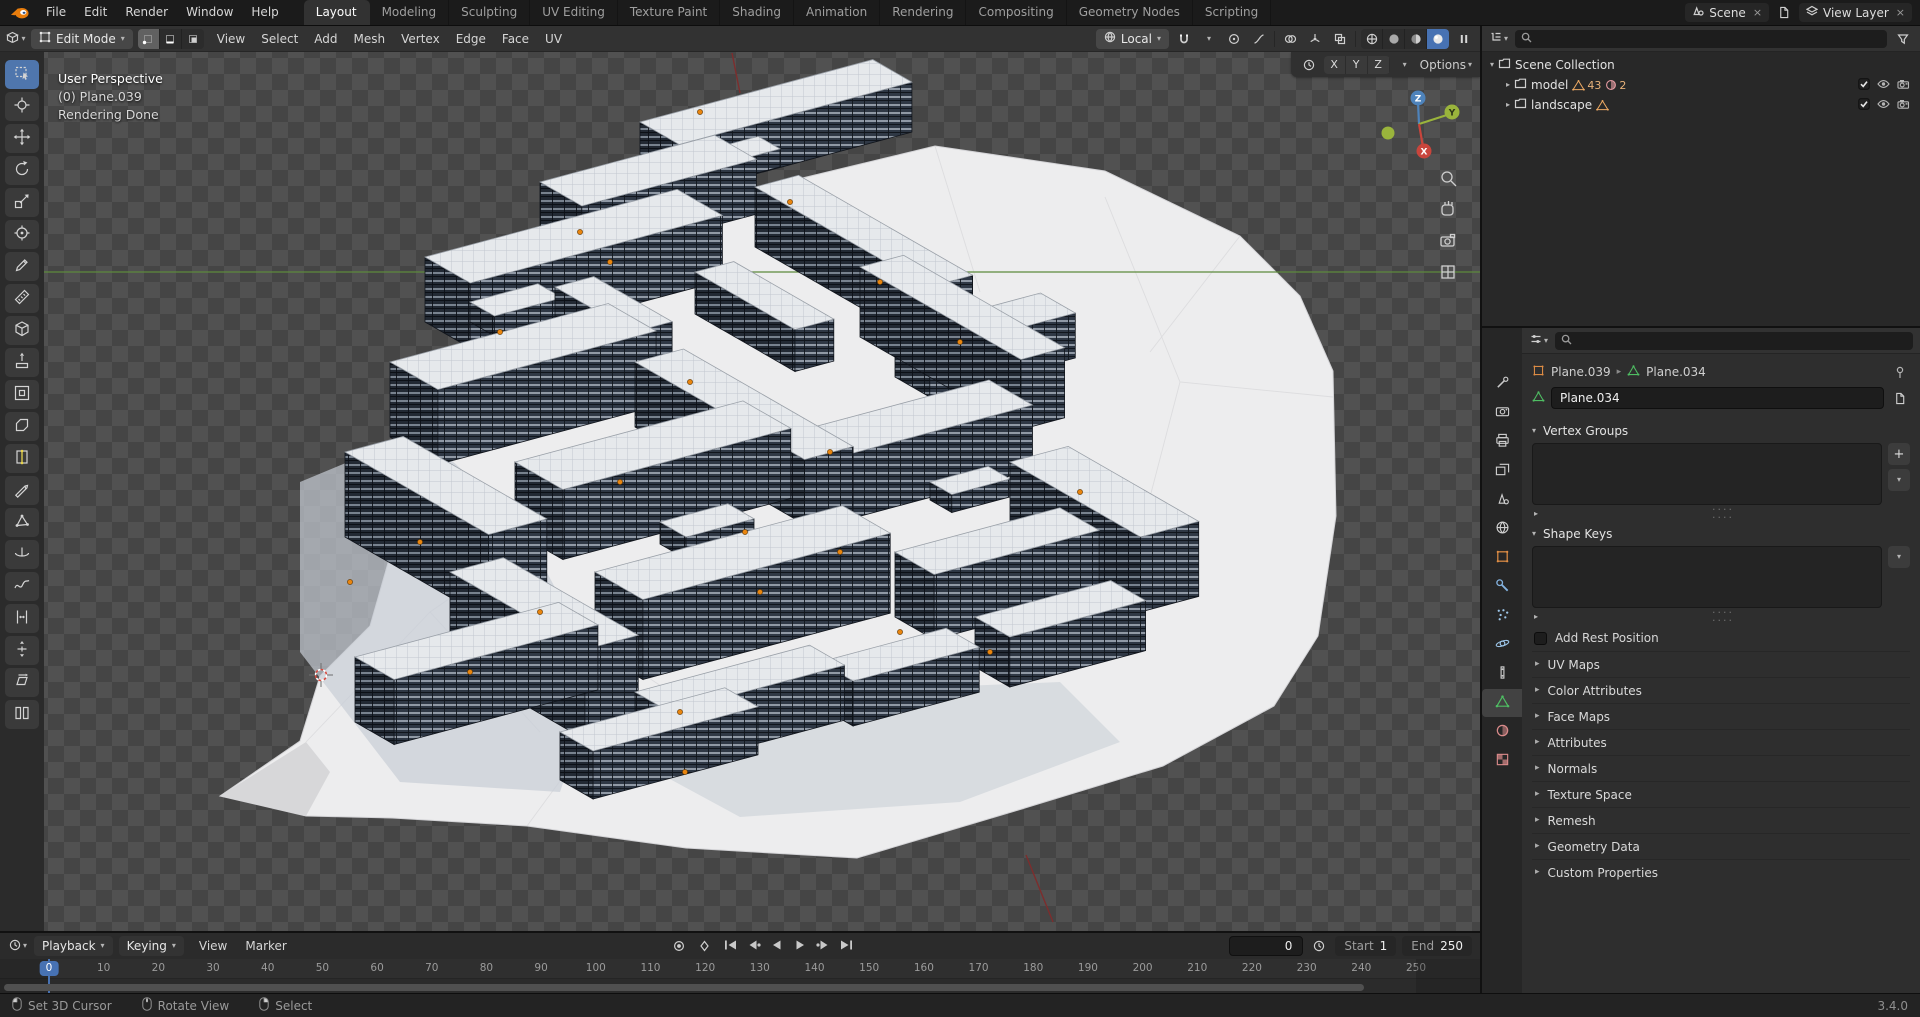 The height and width of the screenshot is (1017, 1920). What do you see at coordinates (837, 12) in the screenshot?
I see `workspace-tab-animation: Animation` at bounding box center [837, 12].